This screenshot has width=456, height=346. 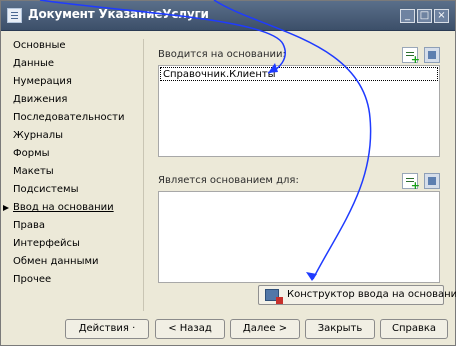 I want to click on maximize-button: □, so click(x=424, y=16).